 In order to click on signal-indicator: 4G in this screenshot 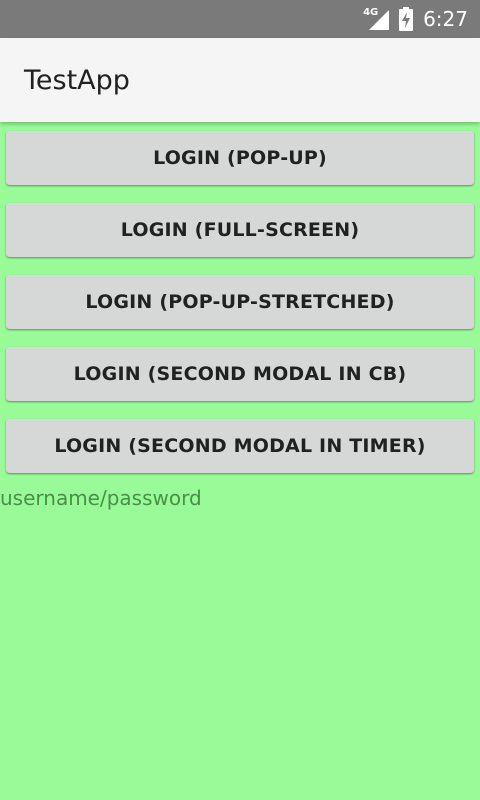, I will do `click(376, 18)`.